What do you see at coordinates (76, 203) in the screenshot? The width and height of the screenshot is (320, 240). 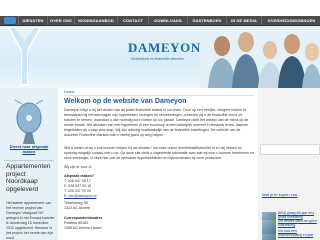 I see `address-line-1: Tolweidweg 38` at bounding box center [76, 203].